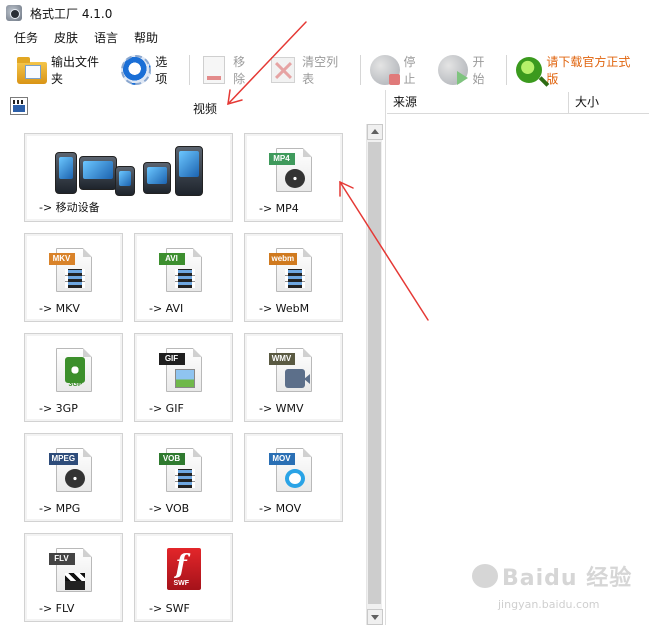  I want to click on output-folder-button: 输出文件夹, so click(63, 70).